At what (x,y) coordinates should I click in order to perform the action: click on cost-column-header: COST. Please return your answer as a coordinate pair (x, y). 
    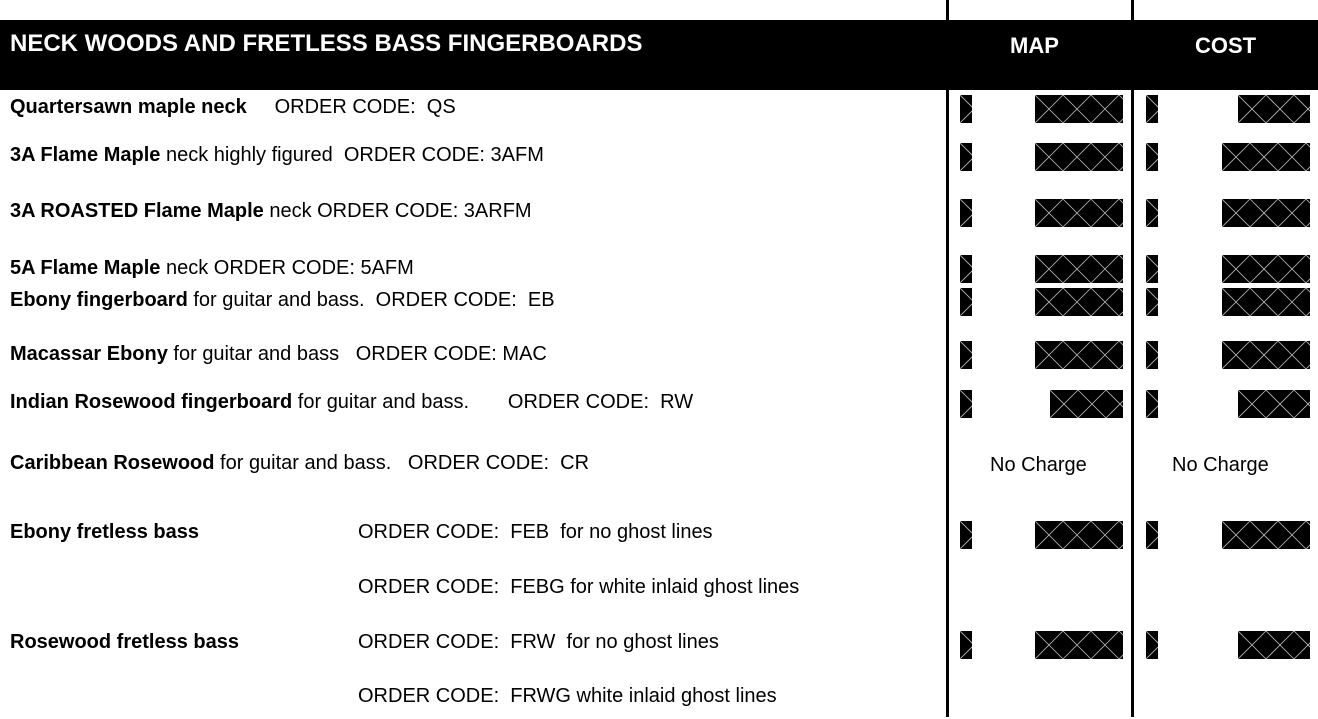
    Looking at the image, I should click on (1226, 45).